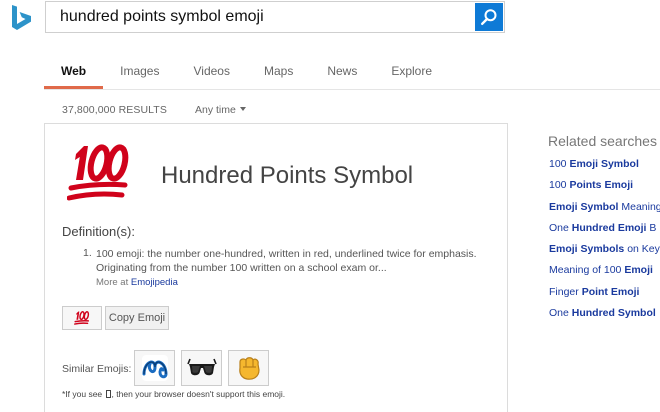 The height and width of the screenshot is (412, 660). Describe the element at coordinates (604, 211) in the screenshot. I see `related-search-item: Emoji Symbol Meaning` at that location.